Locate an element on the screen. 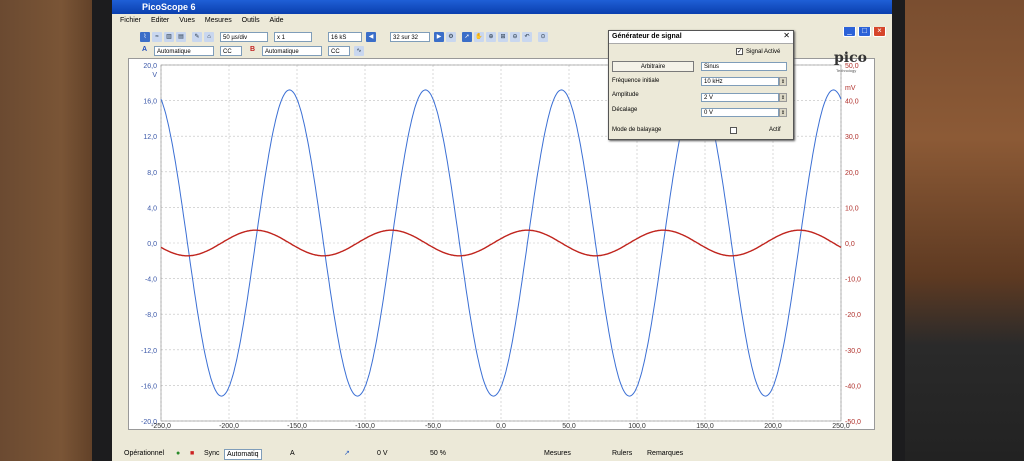 The width and height of the screenshot is (1024, 461). freq-label: Fréquence initiale is located at coordinates (636, 81).